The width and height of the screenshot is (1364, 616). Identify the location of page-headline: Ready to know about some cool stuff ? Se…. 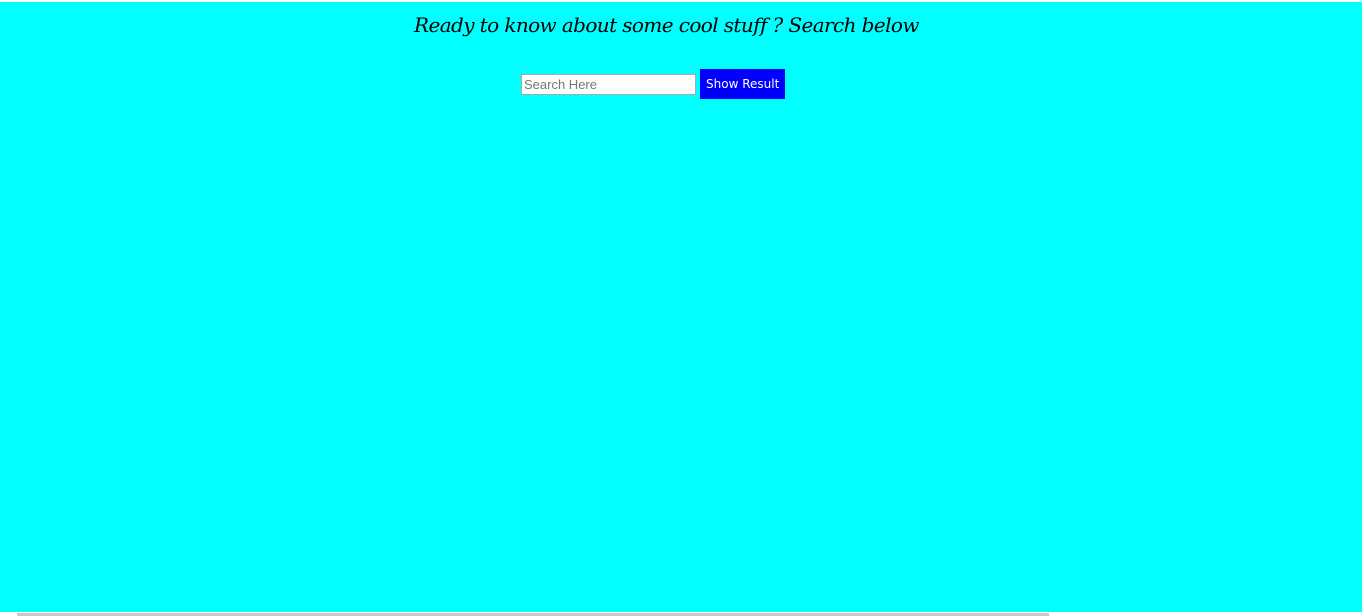
(666, 25).